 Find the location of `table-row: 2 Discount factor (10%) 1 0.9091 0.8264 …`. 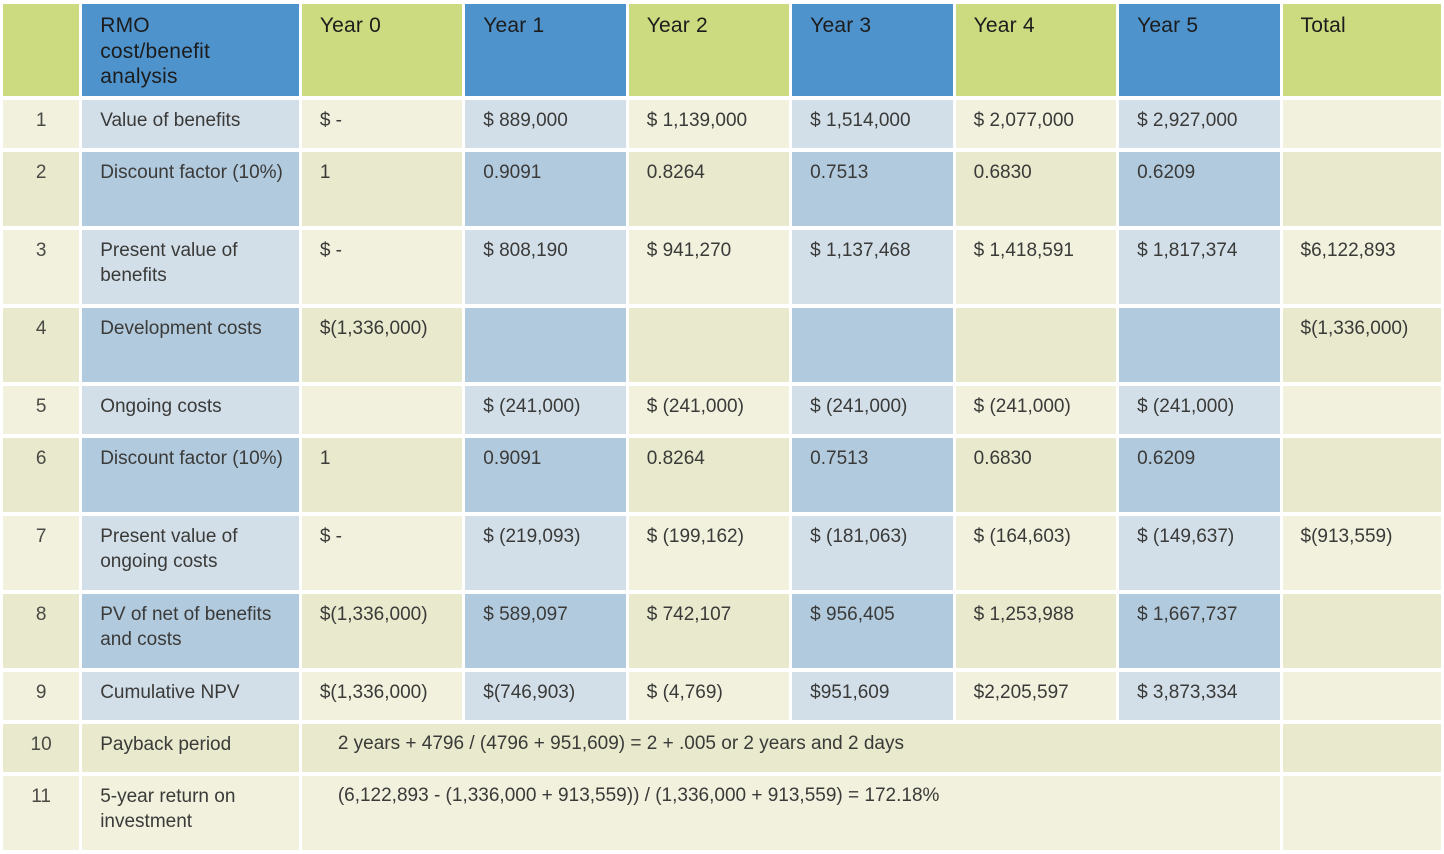

table-row: 2 Discount factor (10%) 1 0.9091 0.8264 … is located at coordinates (722, 189).